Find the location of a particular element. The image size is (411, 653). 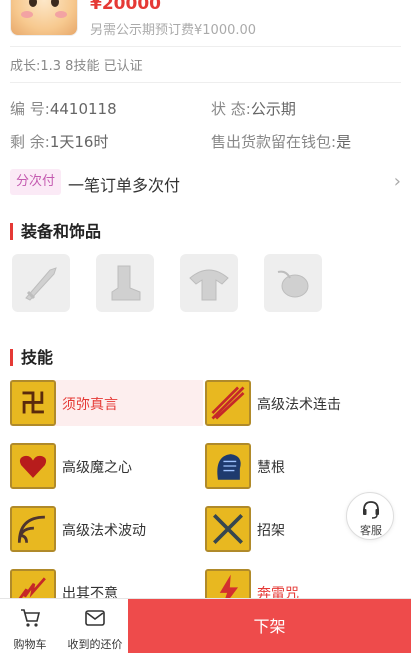

skill-item: 高级法术波动 is located at coordinates (106, 529).